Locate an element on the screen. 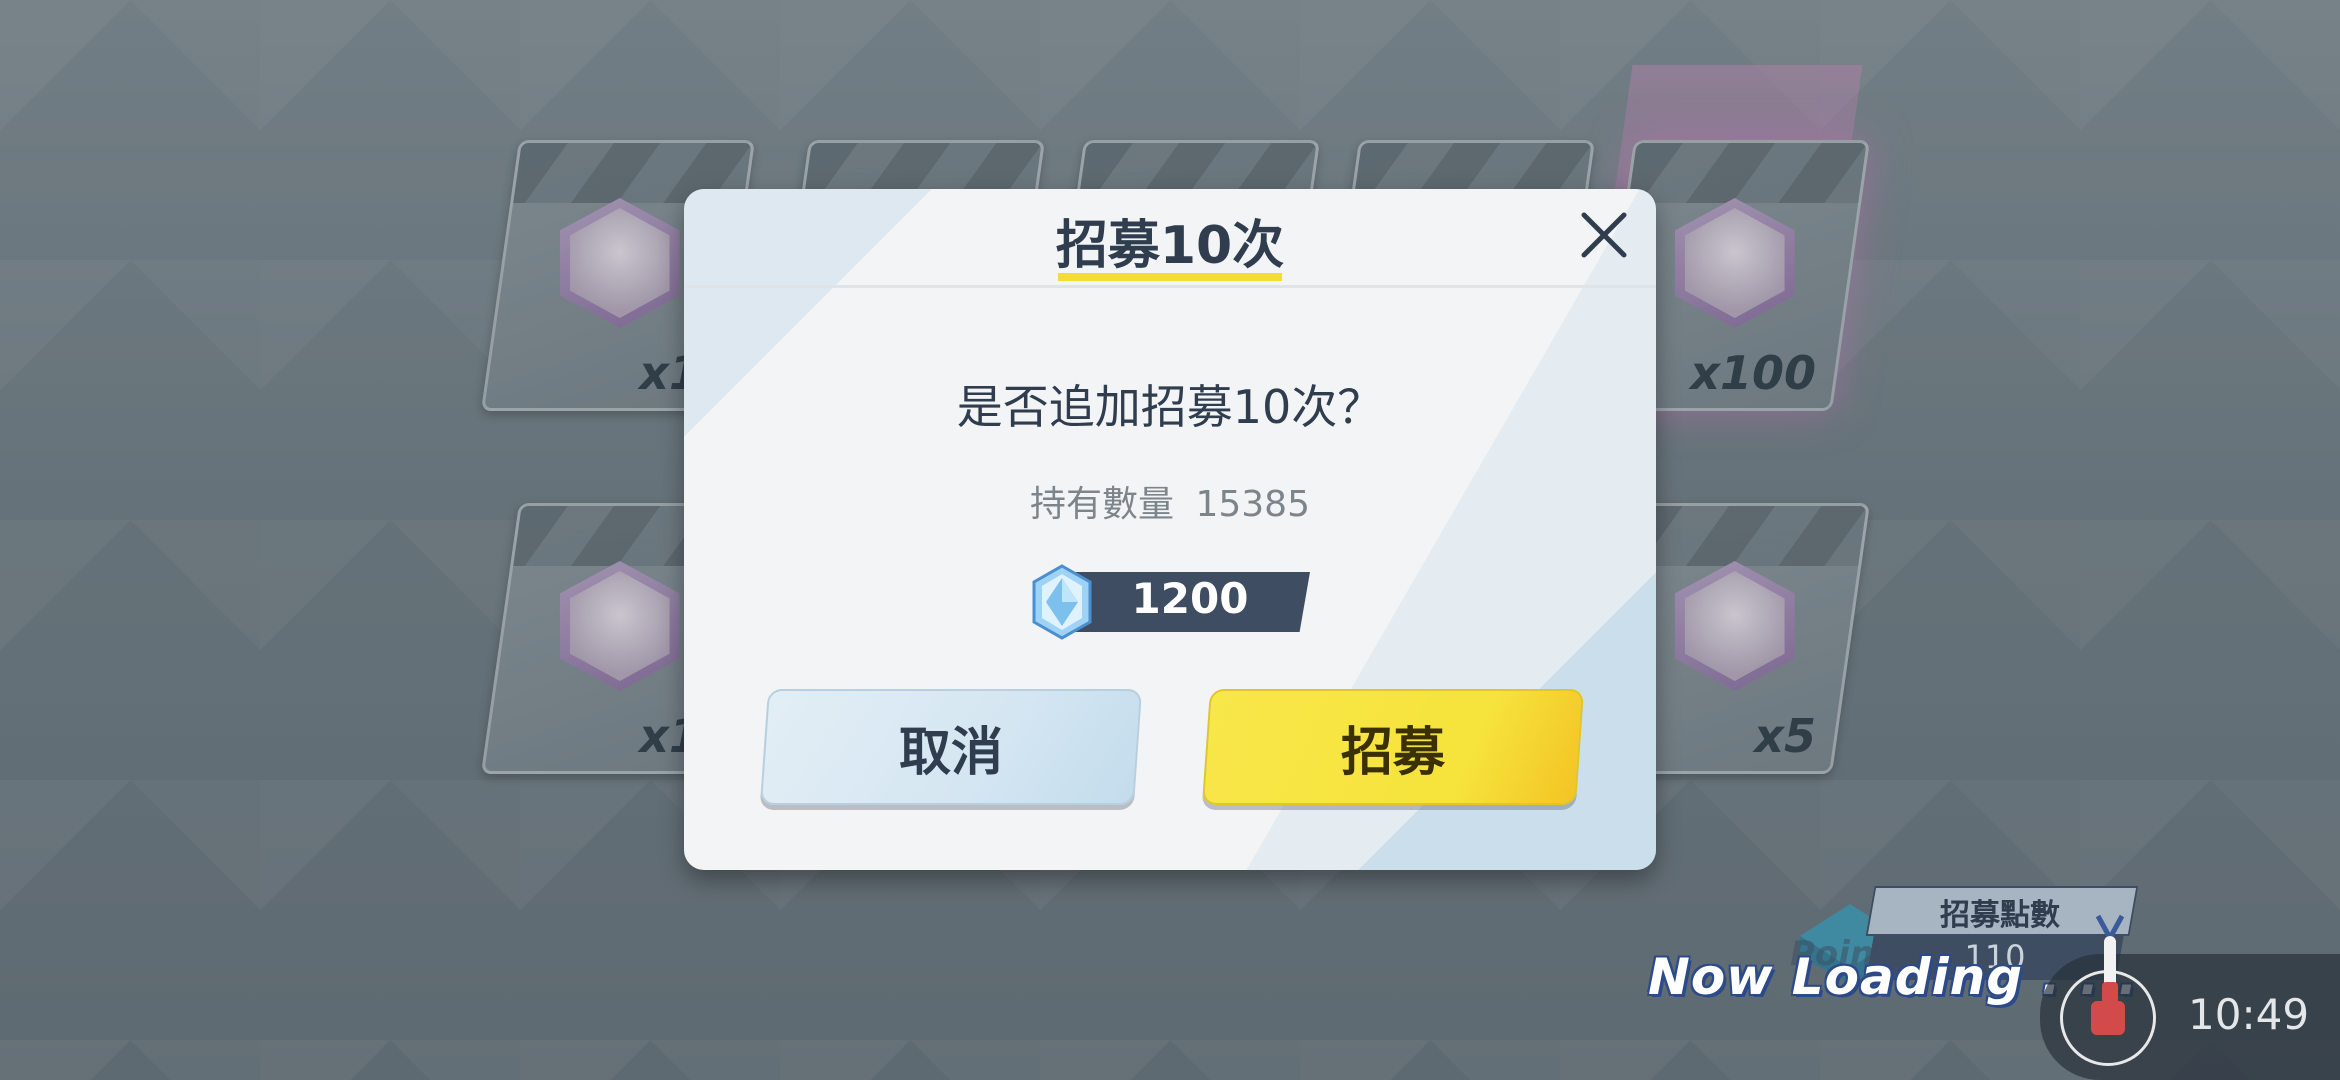 The height and width of the screenshot is (1080, 2340). owned-amount: 持有數量 15385 is located at coordinates (1170, 501).